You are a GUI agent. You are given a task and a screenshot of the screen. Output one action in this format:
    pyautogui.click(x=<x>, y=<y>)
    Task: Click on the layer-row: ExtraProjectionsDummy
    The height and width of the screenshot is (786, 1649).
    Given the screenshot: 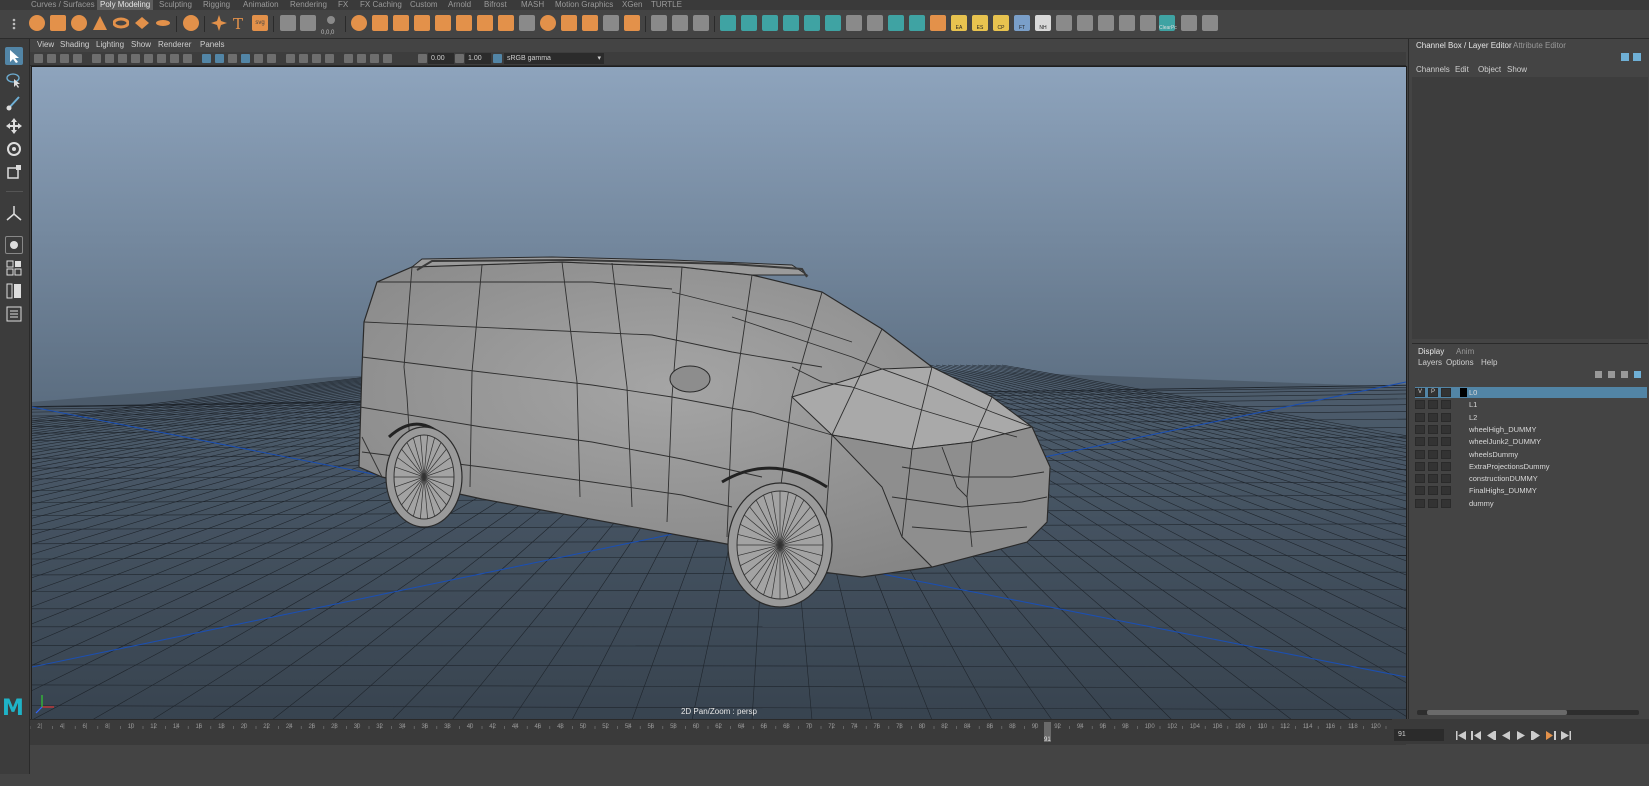 What is the action you would take?
    pyautogui.click(x=1531, y=466)
    